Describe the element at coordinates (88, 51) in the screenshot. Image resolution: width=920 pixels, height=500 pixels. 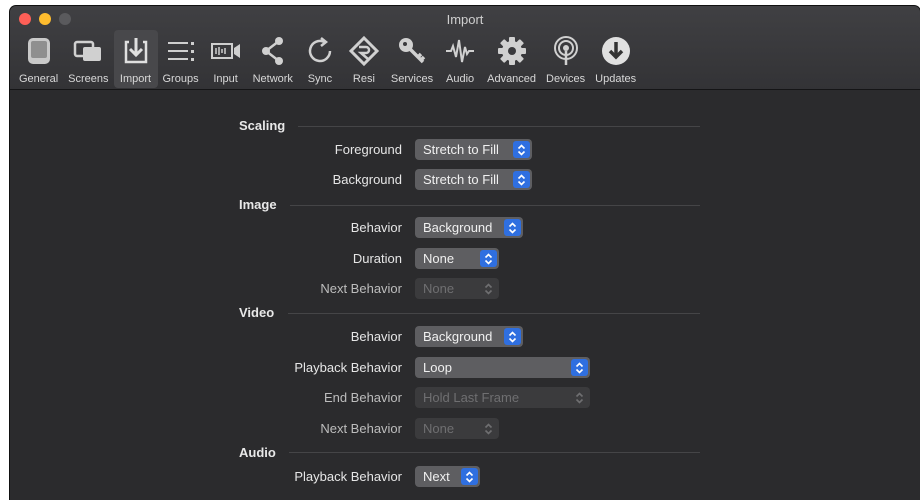
I see `screens-icon` at that location.